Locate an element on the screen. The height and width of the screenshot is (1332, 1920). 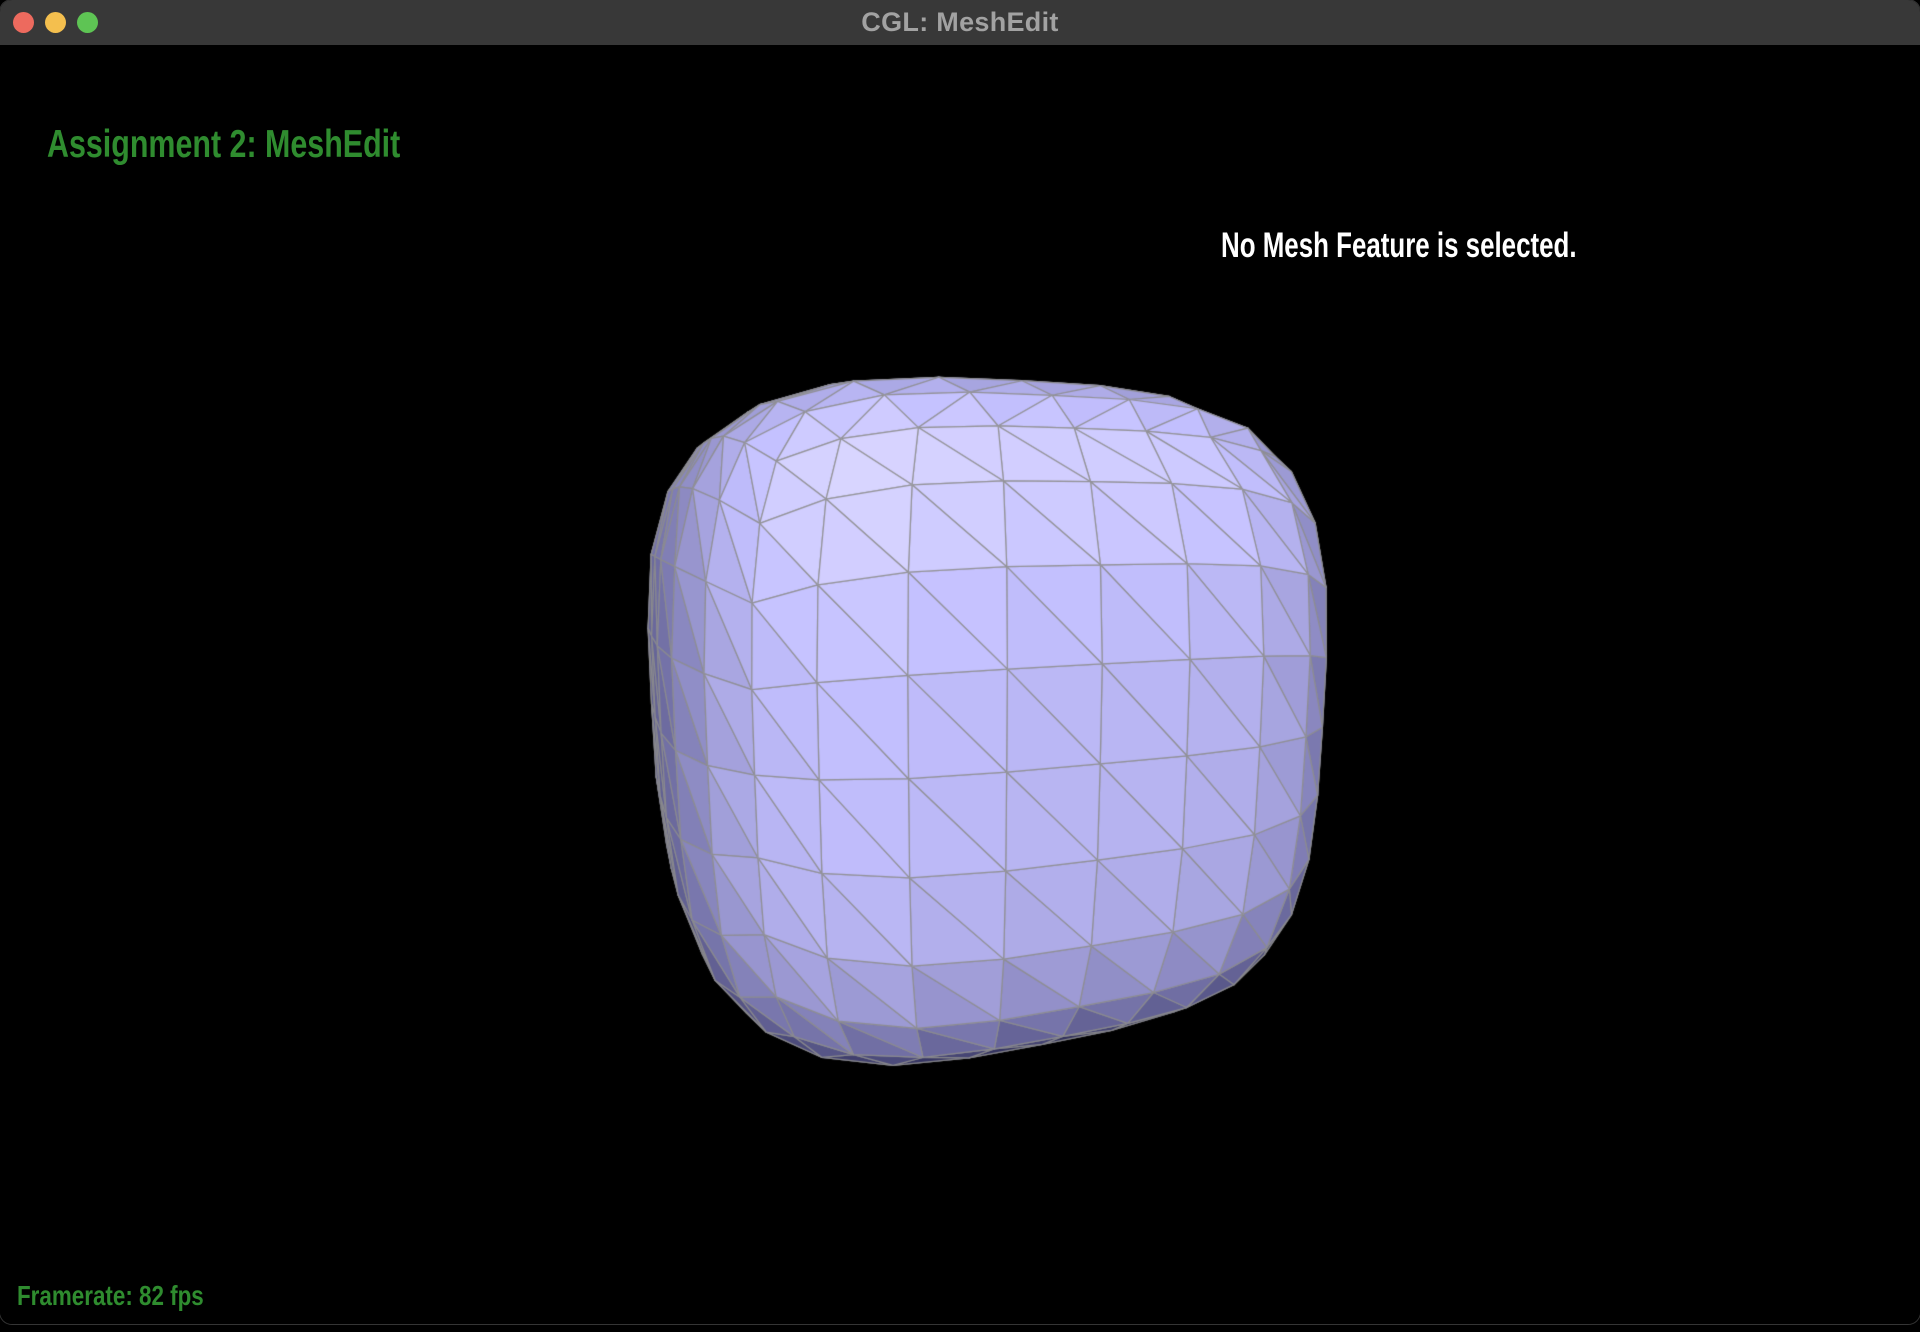
minimize-button is located at coordinates (55, 22).